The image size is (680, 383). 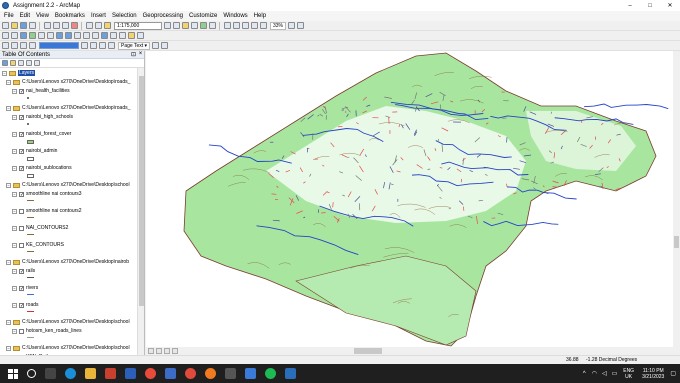 I want to click on layout-pan-icon, so click(x=245, y=25).